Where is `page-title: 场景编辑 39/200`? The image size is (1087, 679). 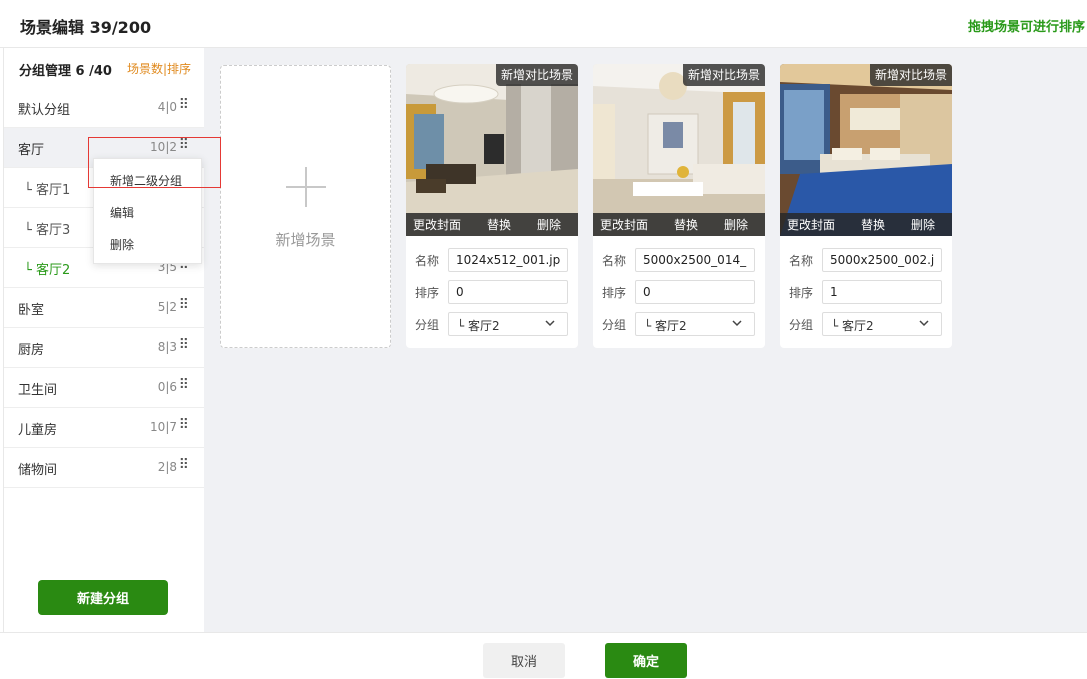
page-title: 场景编辑 39/200 is located at coordinates (86, 27).